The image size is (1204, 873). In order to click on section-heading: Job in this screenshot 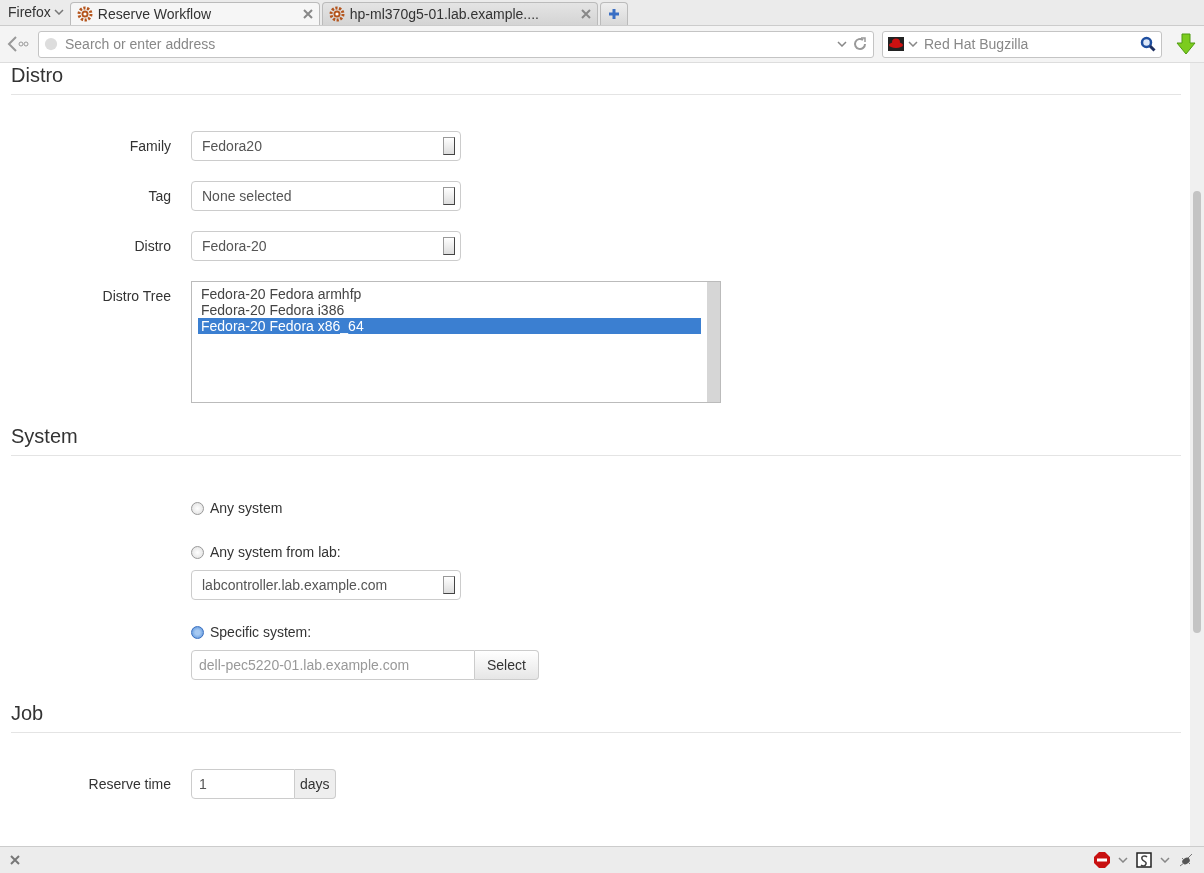, I will do `click(28, 713)`.